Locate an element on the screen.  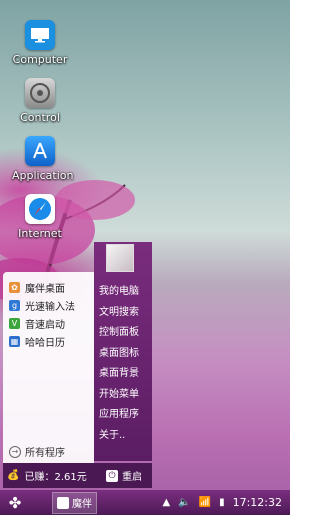
power-icon: ⏻ is located at coordinates (112, 475).